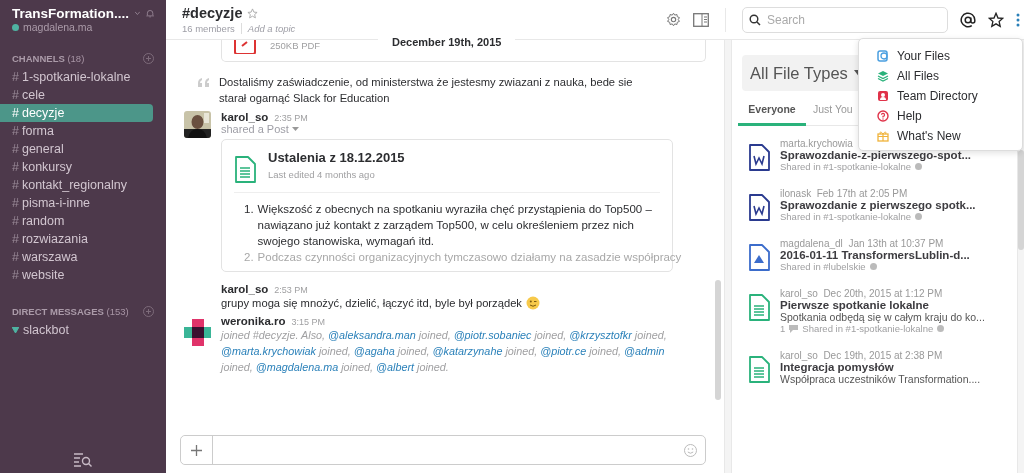  I want to click on mention-link: @piotr.sobaniec, so click(492, 335).